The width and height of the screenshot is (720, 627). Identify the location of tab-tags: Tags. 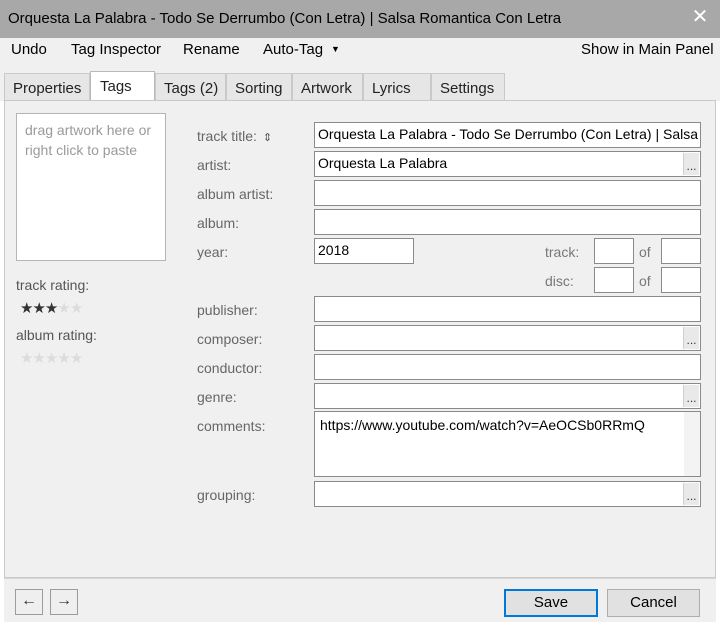
(122, 86).